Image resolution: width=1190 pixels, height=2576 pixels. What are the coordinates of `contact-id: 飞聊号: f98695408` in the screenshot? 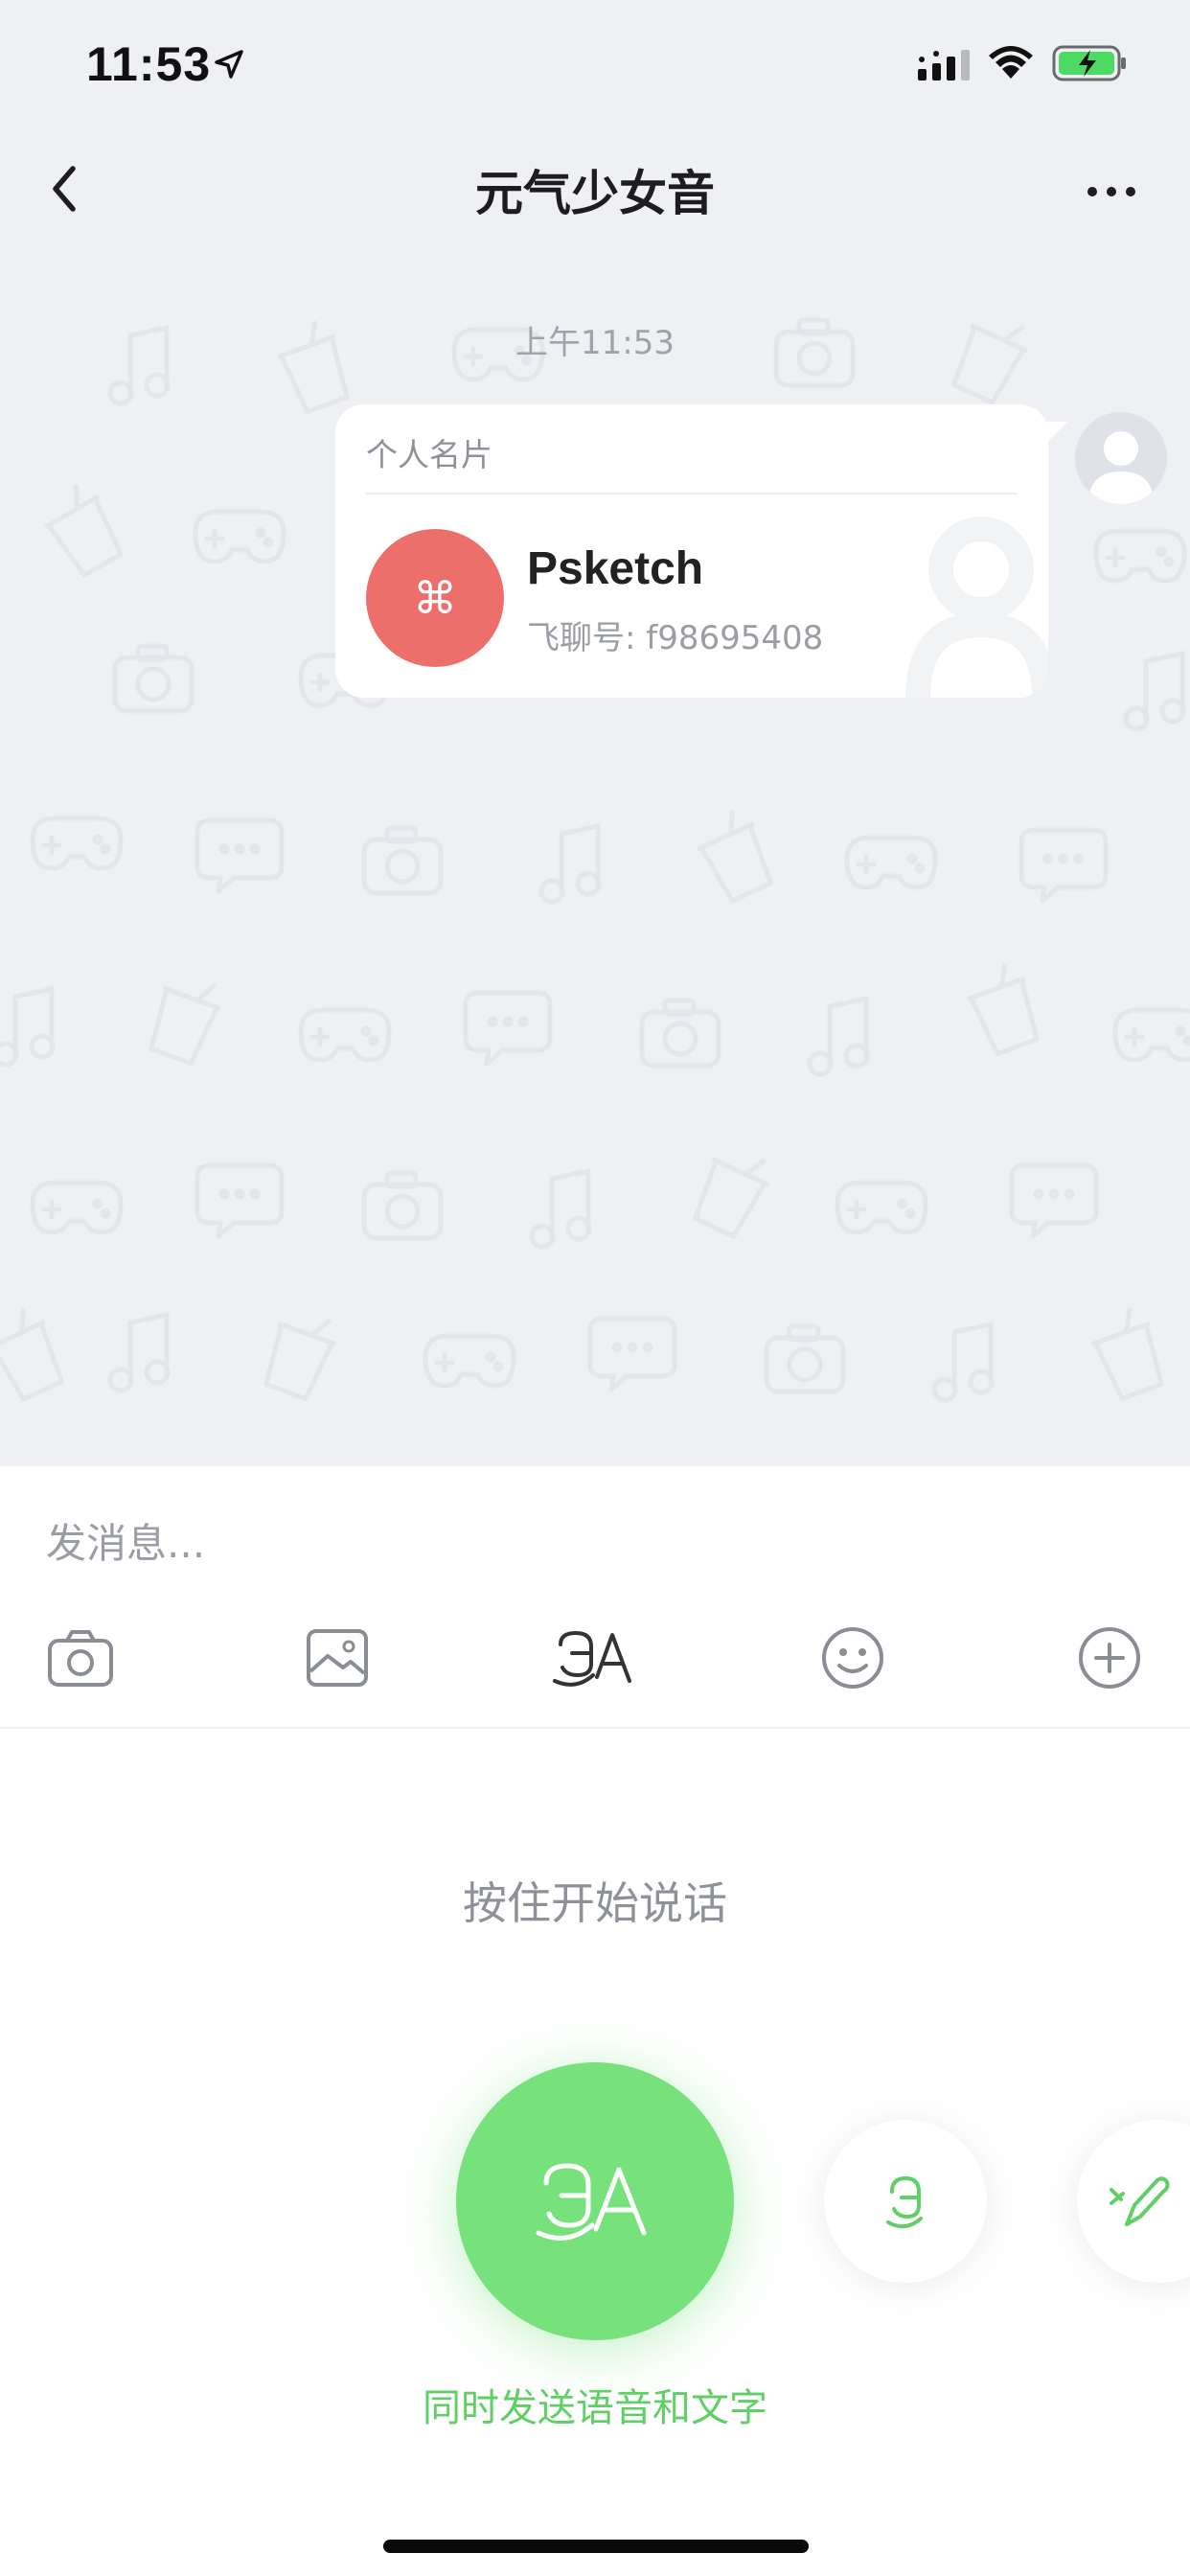 It's located at (676, 638).